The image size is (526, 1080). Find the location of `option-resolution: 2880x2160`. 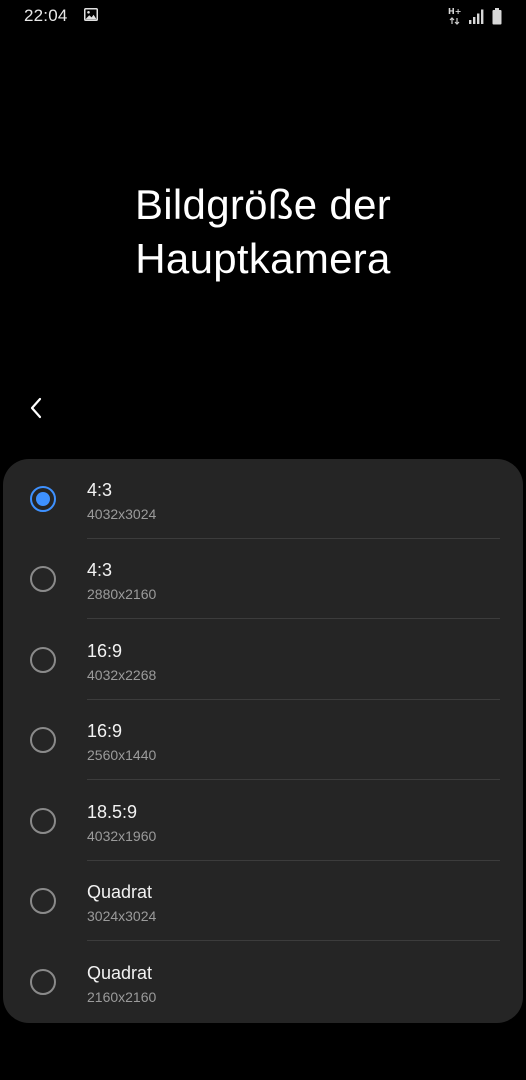

option-resolution: 2880x2160 is located at coordinates (122, 594).